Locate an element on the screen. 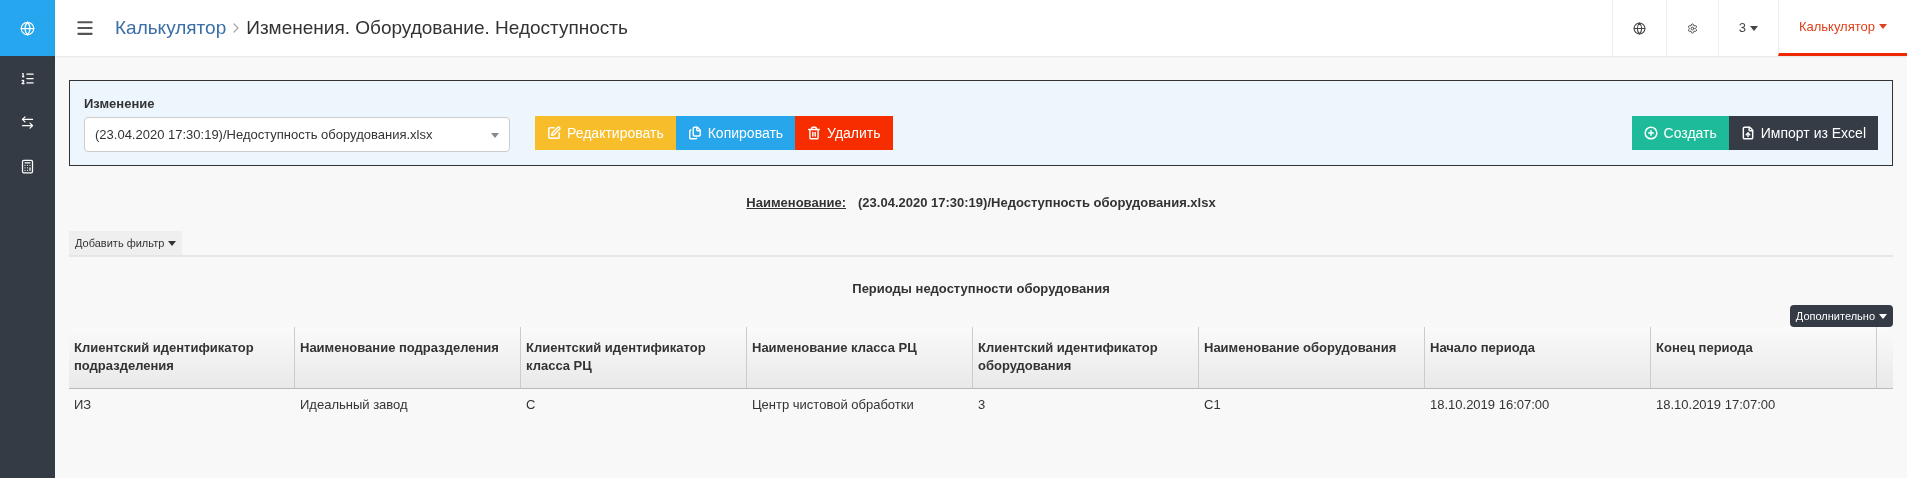 This screenshot has width=1907, height=478. copy-icon is located at coordinates (694, 133).